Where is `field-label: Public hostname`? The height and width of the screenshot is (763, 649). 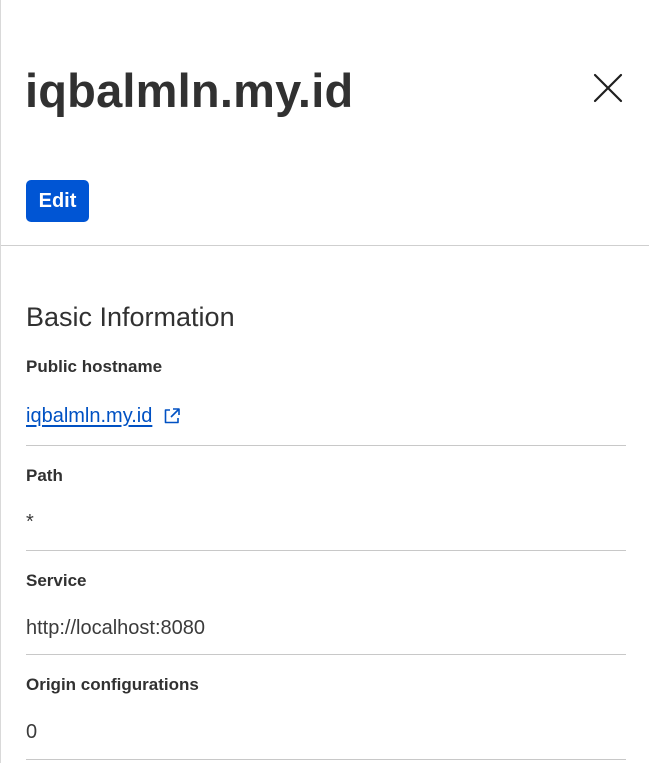 field-label: Public hostname is located at coordinates (94, 366).